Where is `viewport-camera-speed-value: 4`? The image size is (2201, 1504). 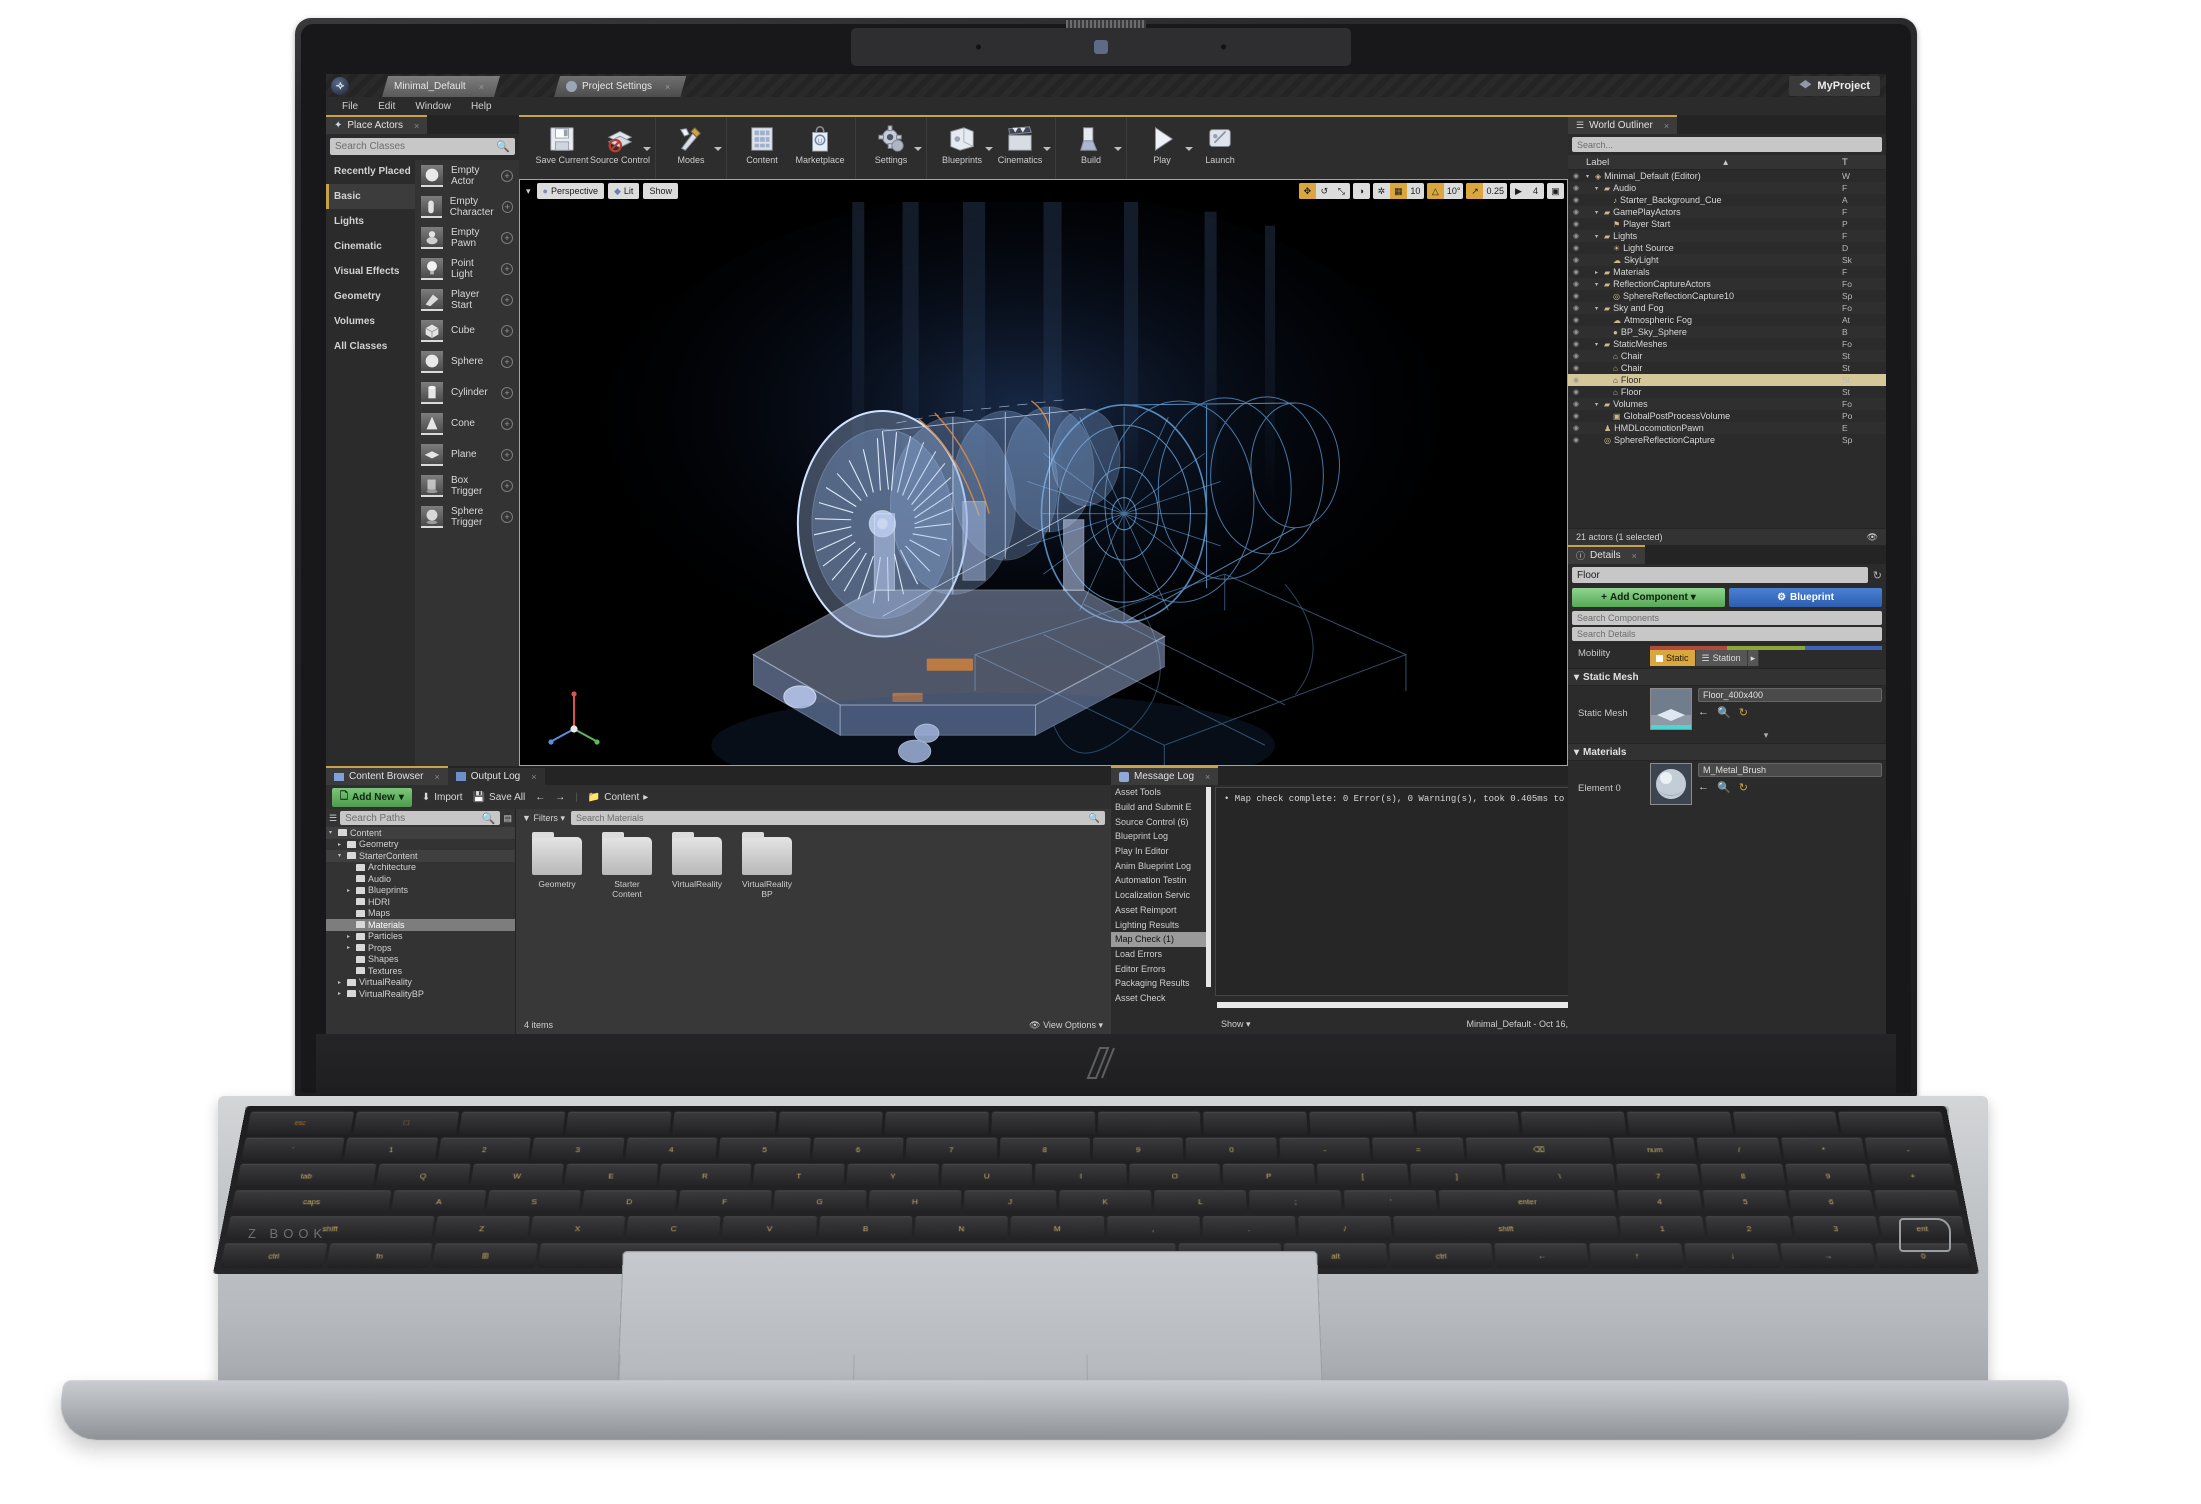
viewport-camera-speed-value: 4 is located at coordinates (1535, 191).